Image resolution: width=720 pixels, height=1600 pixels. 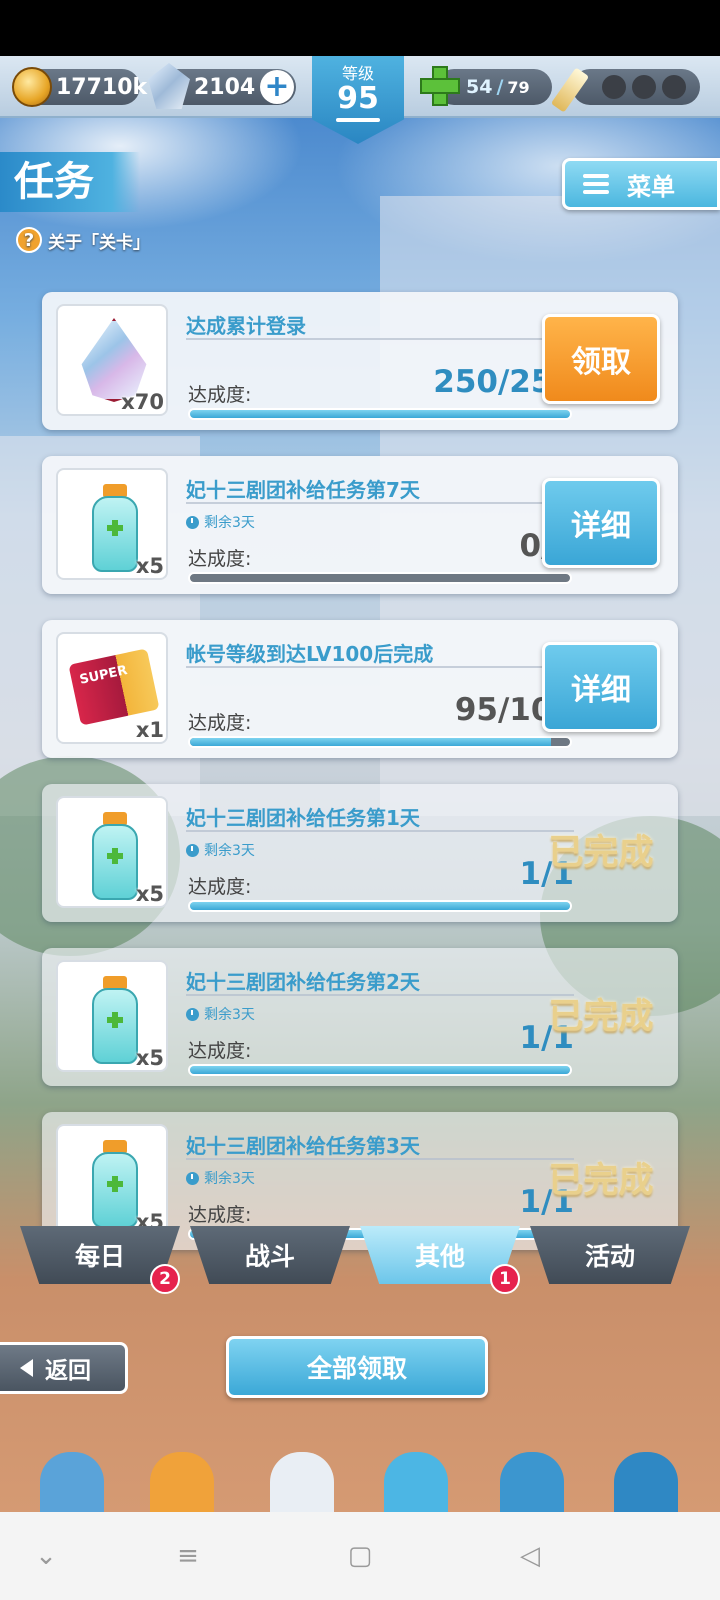 What do you see at coordinates (505, 1279) in the screenshot?
I see `other-badge: 1` at bounding box center [505, 1279].